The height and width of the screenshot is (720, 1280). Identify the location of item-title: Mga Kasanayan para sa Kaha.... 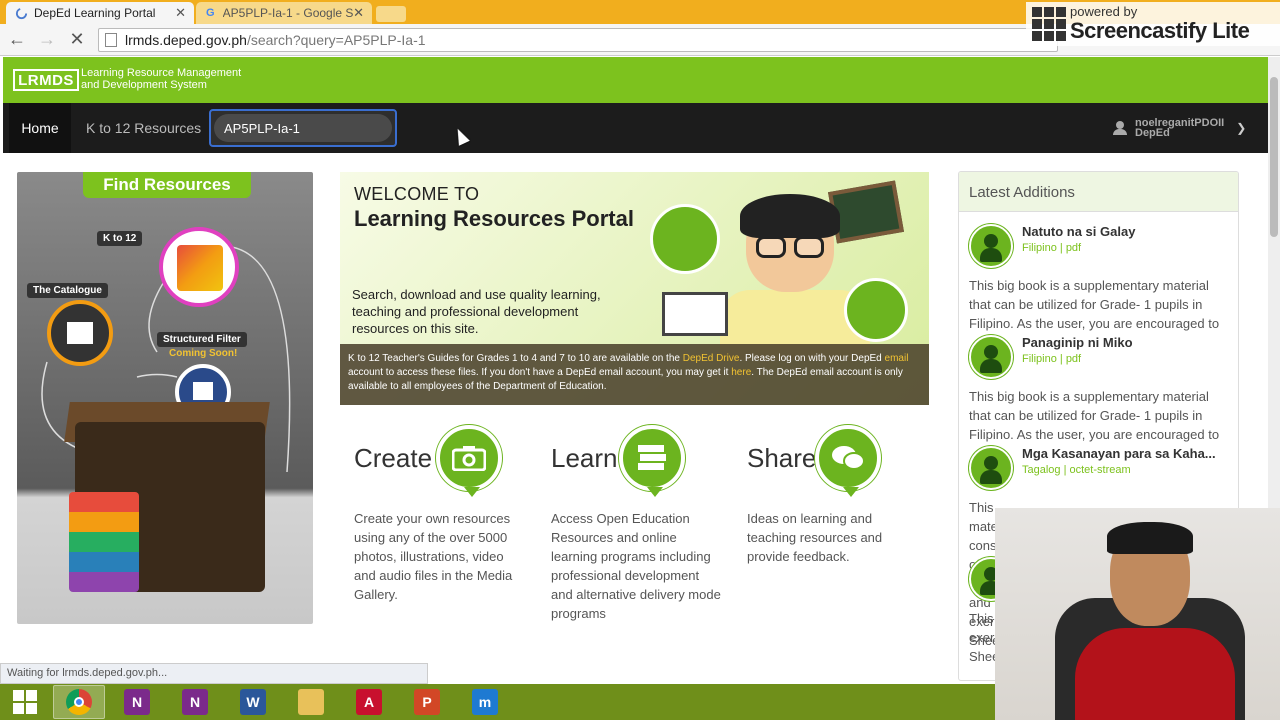
(1124, 453).